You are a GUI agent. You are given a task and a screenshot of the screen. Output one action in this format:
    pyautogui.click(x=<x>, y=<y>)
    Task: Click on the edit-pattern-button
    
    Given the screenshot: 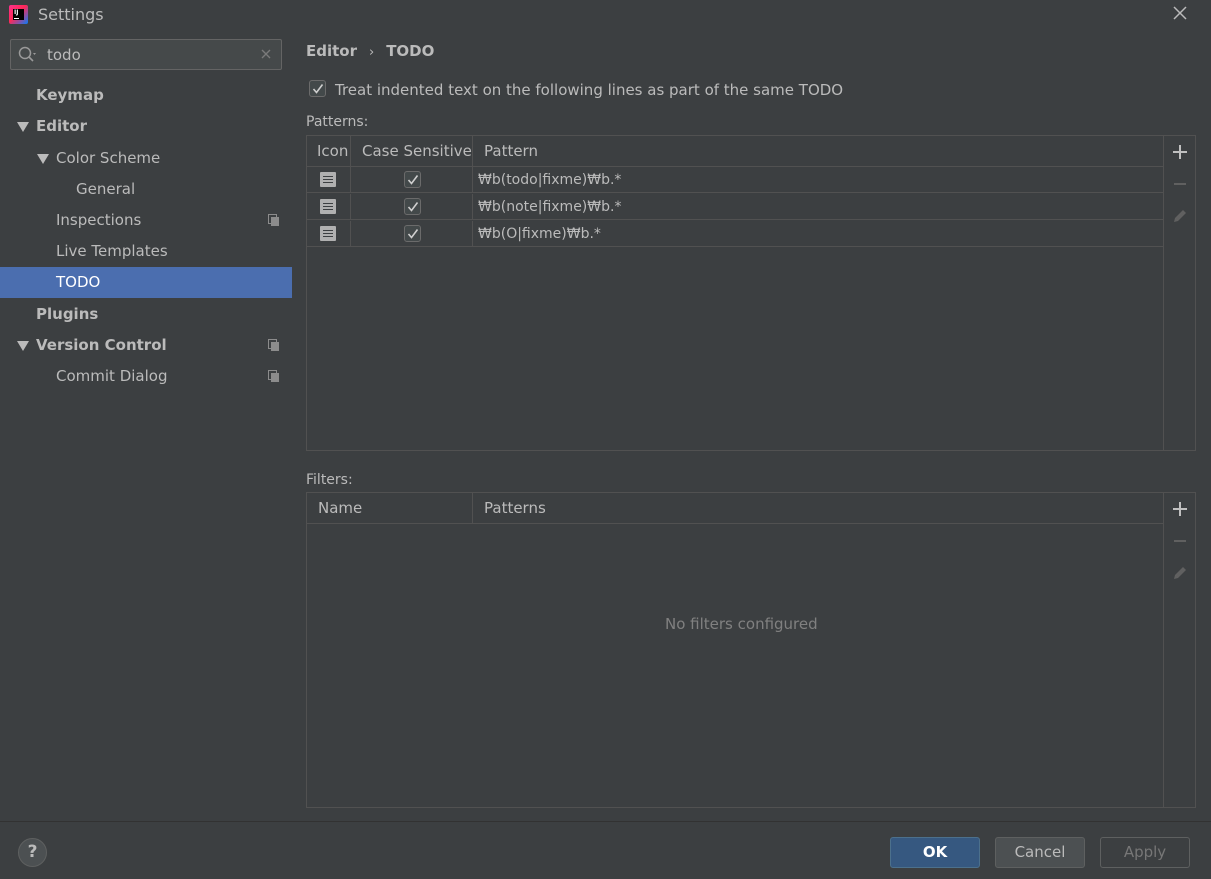 What is the action you would take?
    pyautogui.click(x=1180, y=216)
    